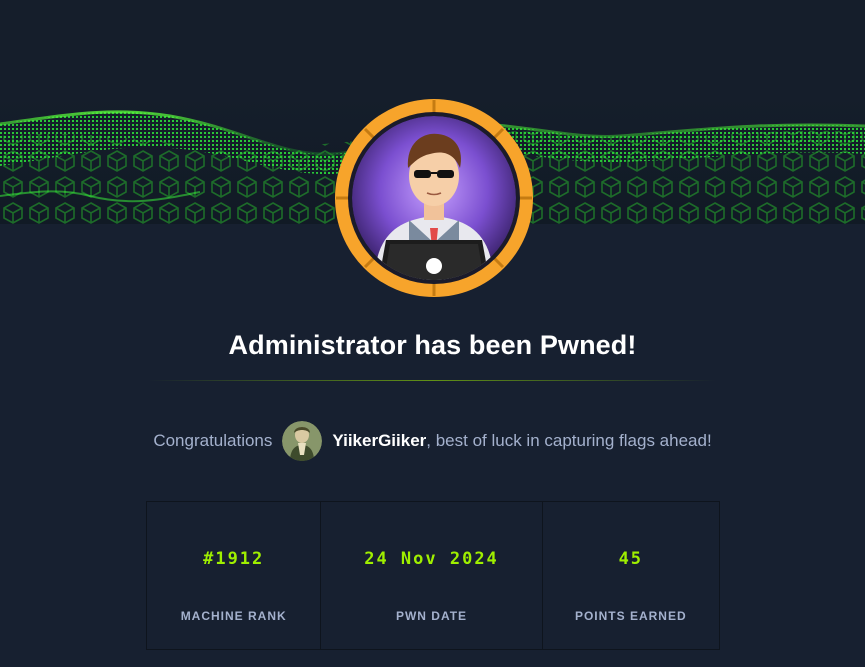  I want to click on congrats-suffix: , best of luck in capturing flags ahead!, so click(569, 440).